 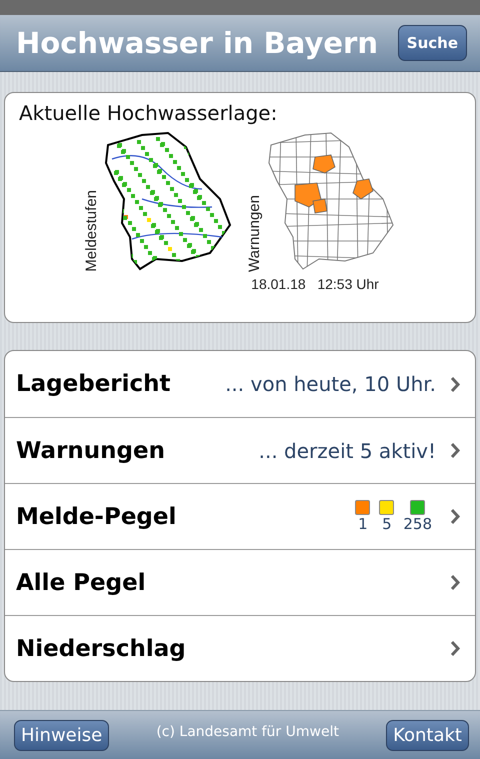 I want to click on menu-item: Warnungen ... derzeit 5 aktiv!, so click(x=240, y=450).